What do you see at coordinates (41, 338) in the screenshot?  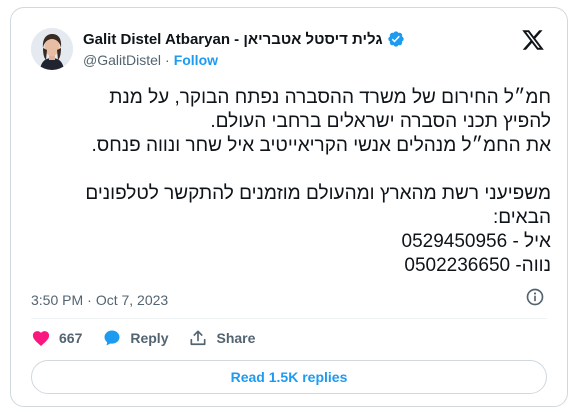 I see `heart-icon` at bounding box center [41, 338].